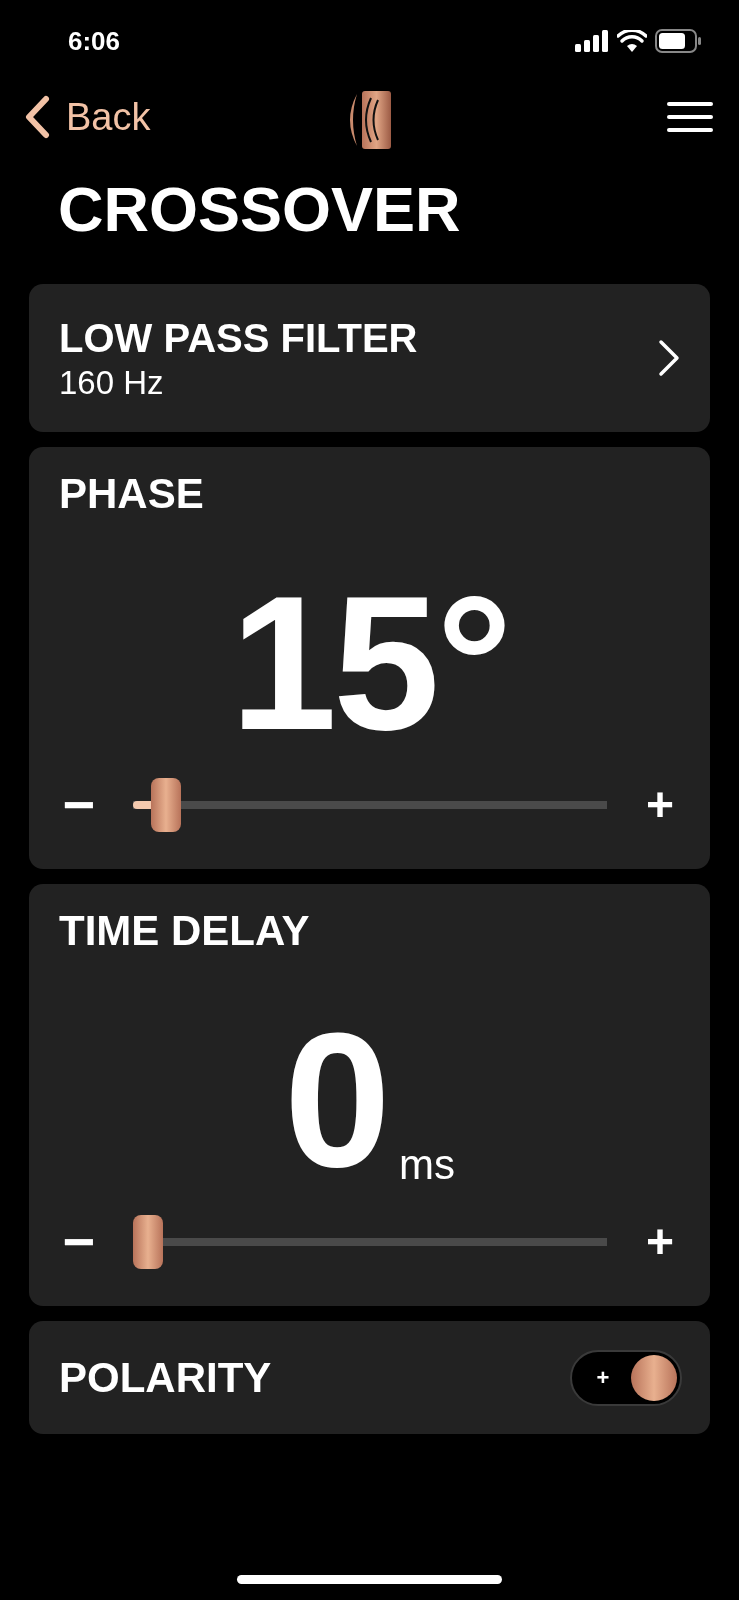 The image size is (739, 1600). What do you see at coordinates (87, 117) in the screenshot?
I see `back-button: Back` at bounding box center [87, 117].